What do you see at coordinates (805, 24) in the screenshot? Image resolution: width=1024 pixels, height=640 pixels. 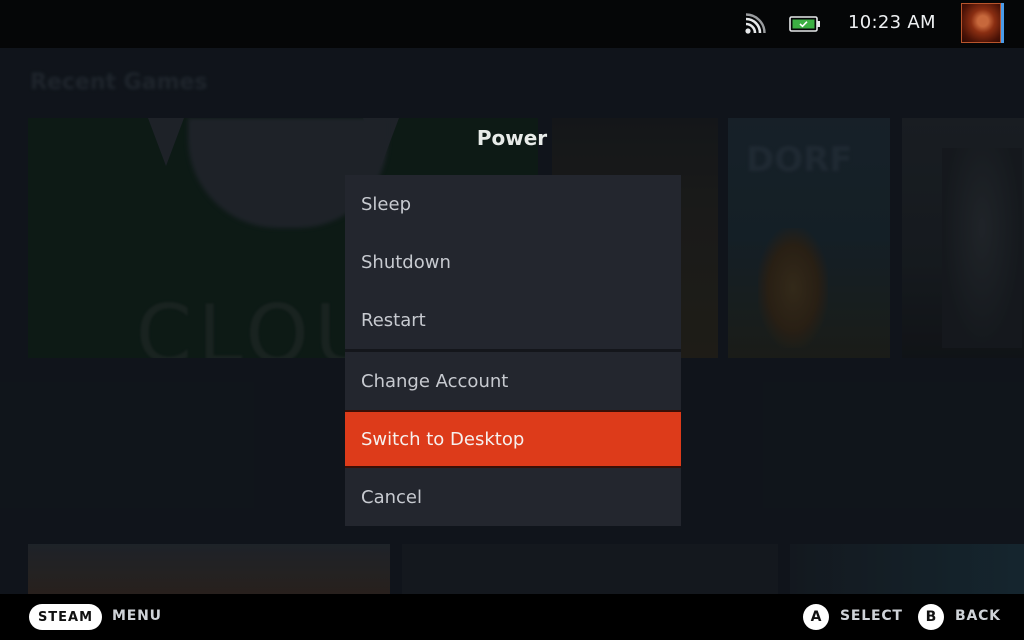 I see `battery-charged-icon` at bounding box center [805, 24].